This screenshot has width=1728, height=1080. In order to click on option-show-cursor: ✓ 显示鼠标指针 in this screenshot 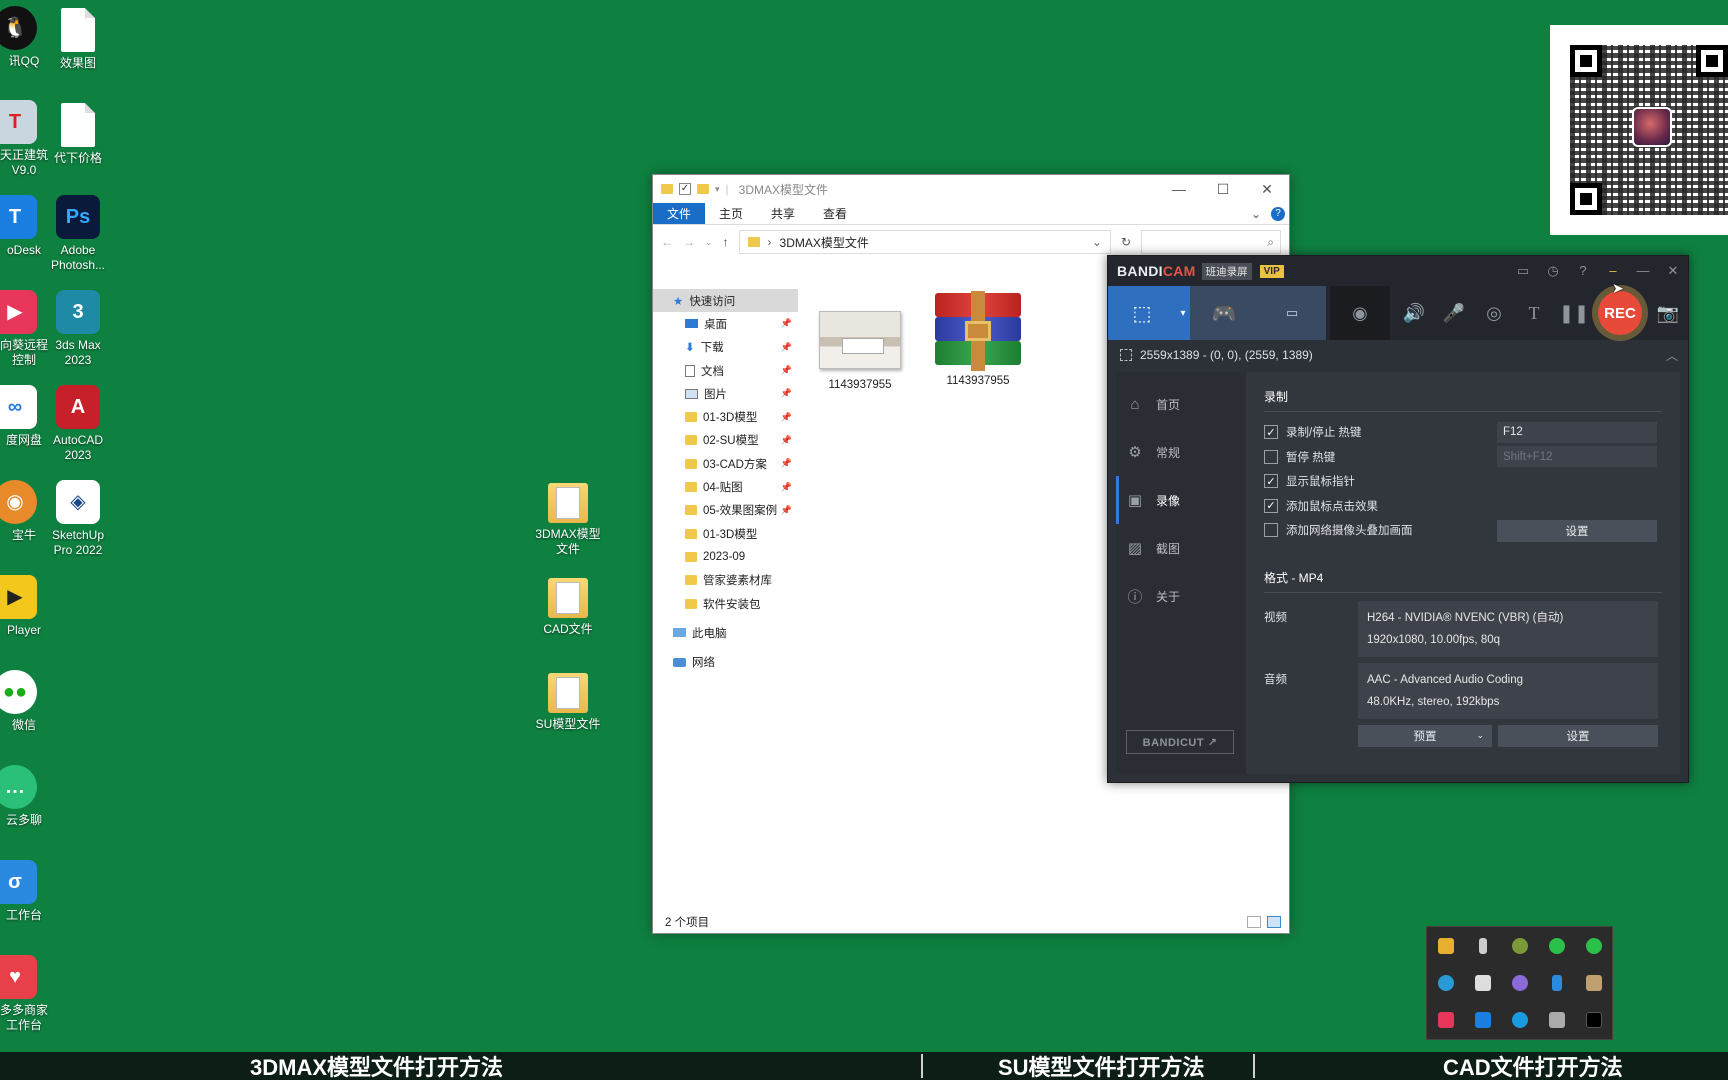, I will do `click(1463, 481)`.